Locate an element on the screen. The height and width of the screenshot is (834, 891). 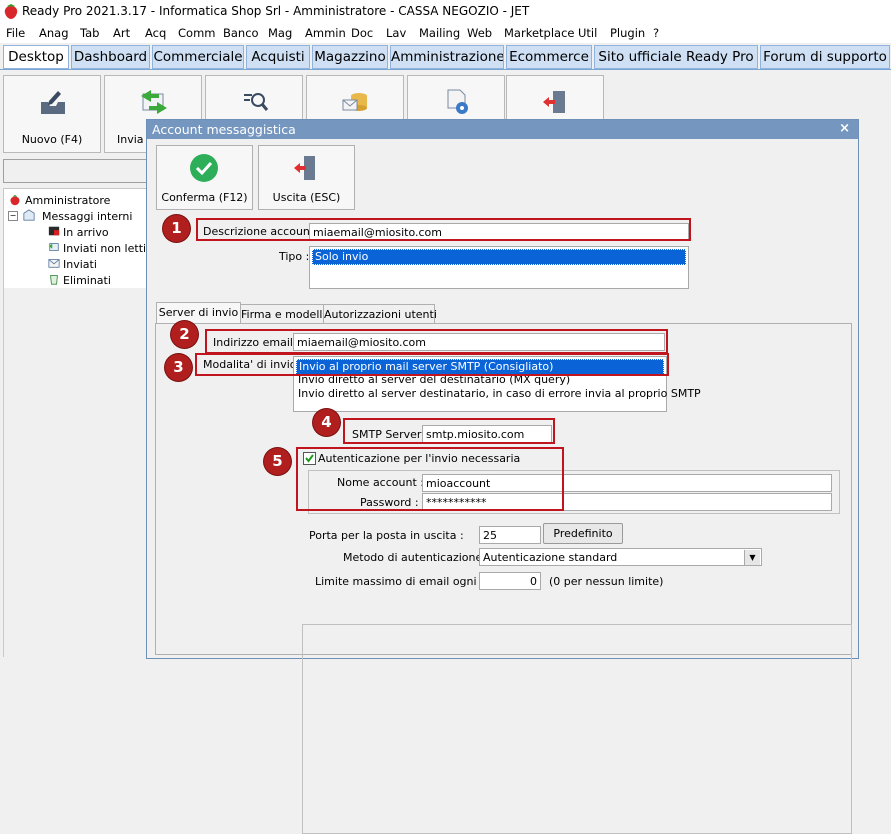
port-label: Porta per la posta in uscita : is located at coordinates (386, 535).